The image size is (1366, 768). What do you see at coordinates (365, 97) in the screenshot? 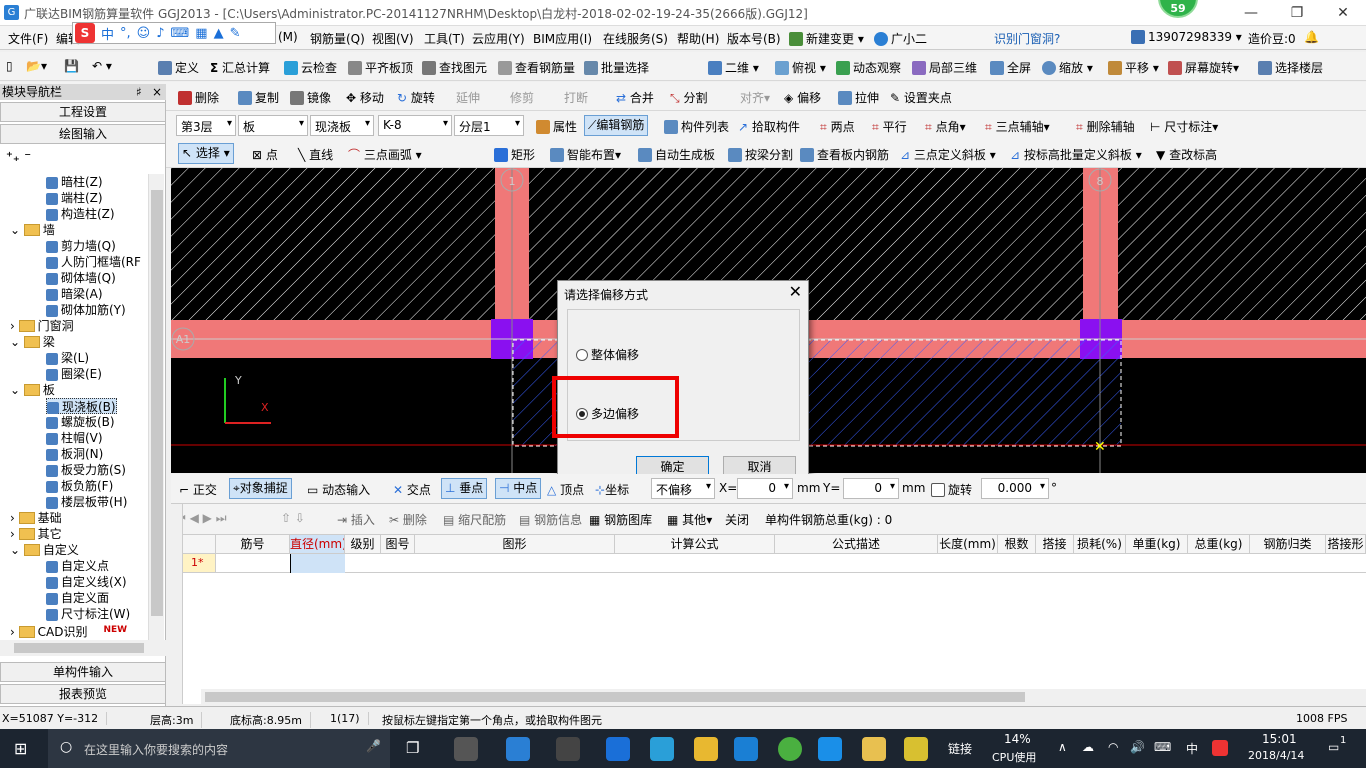
I see `move-button: ✥ 移动` at bounding box center [365, 97].